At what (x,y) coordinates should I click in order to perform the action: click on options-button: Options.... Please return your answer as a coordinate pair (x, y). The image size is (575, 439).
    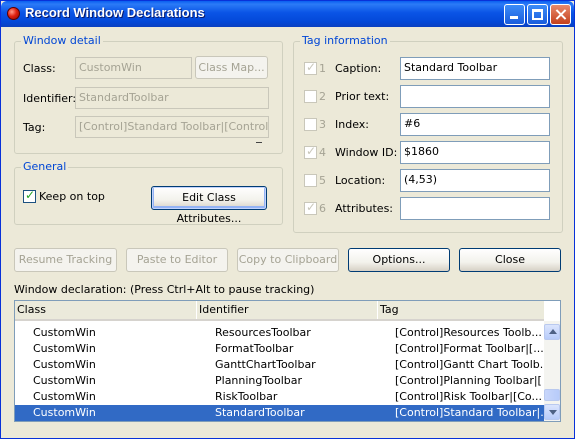
    Looking at the image, I should click on (399, 260).